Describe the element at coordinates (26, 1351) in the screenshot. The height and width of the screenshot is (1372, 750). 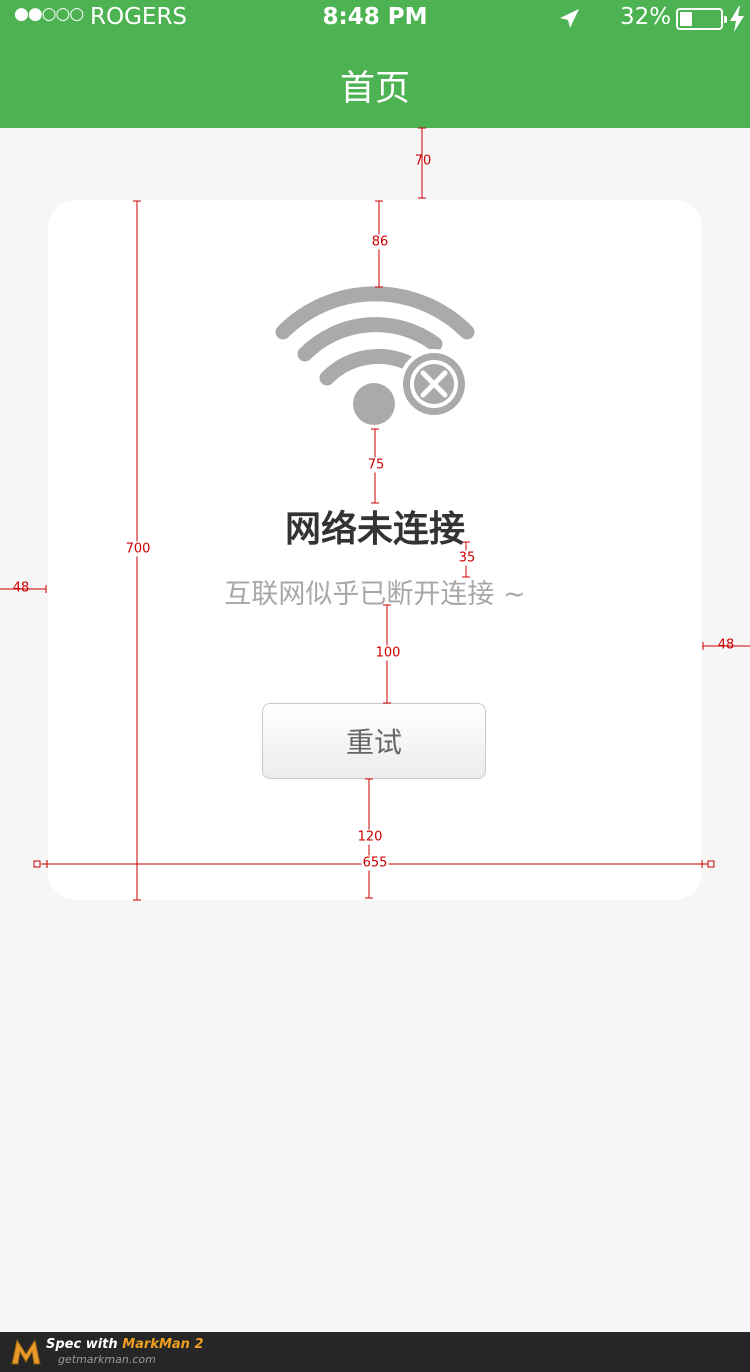
I see `markman-logo-icon` at that location.